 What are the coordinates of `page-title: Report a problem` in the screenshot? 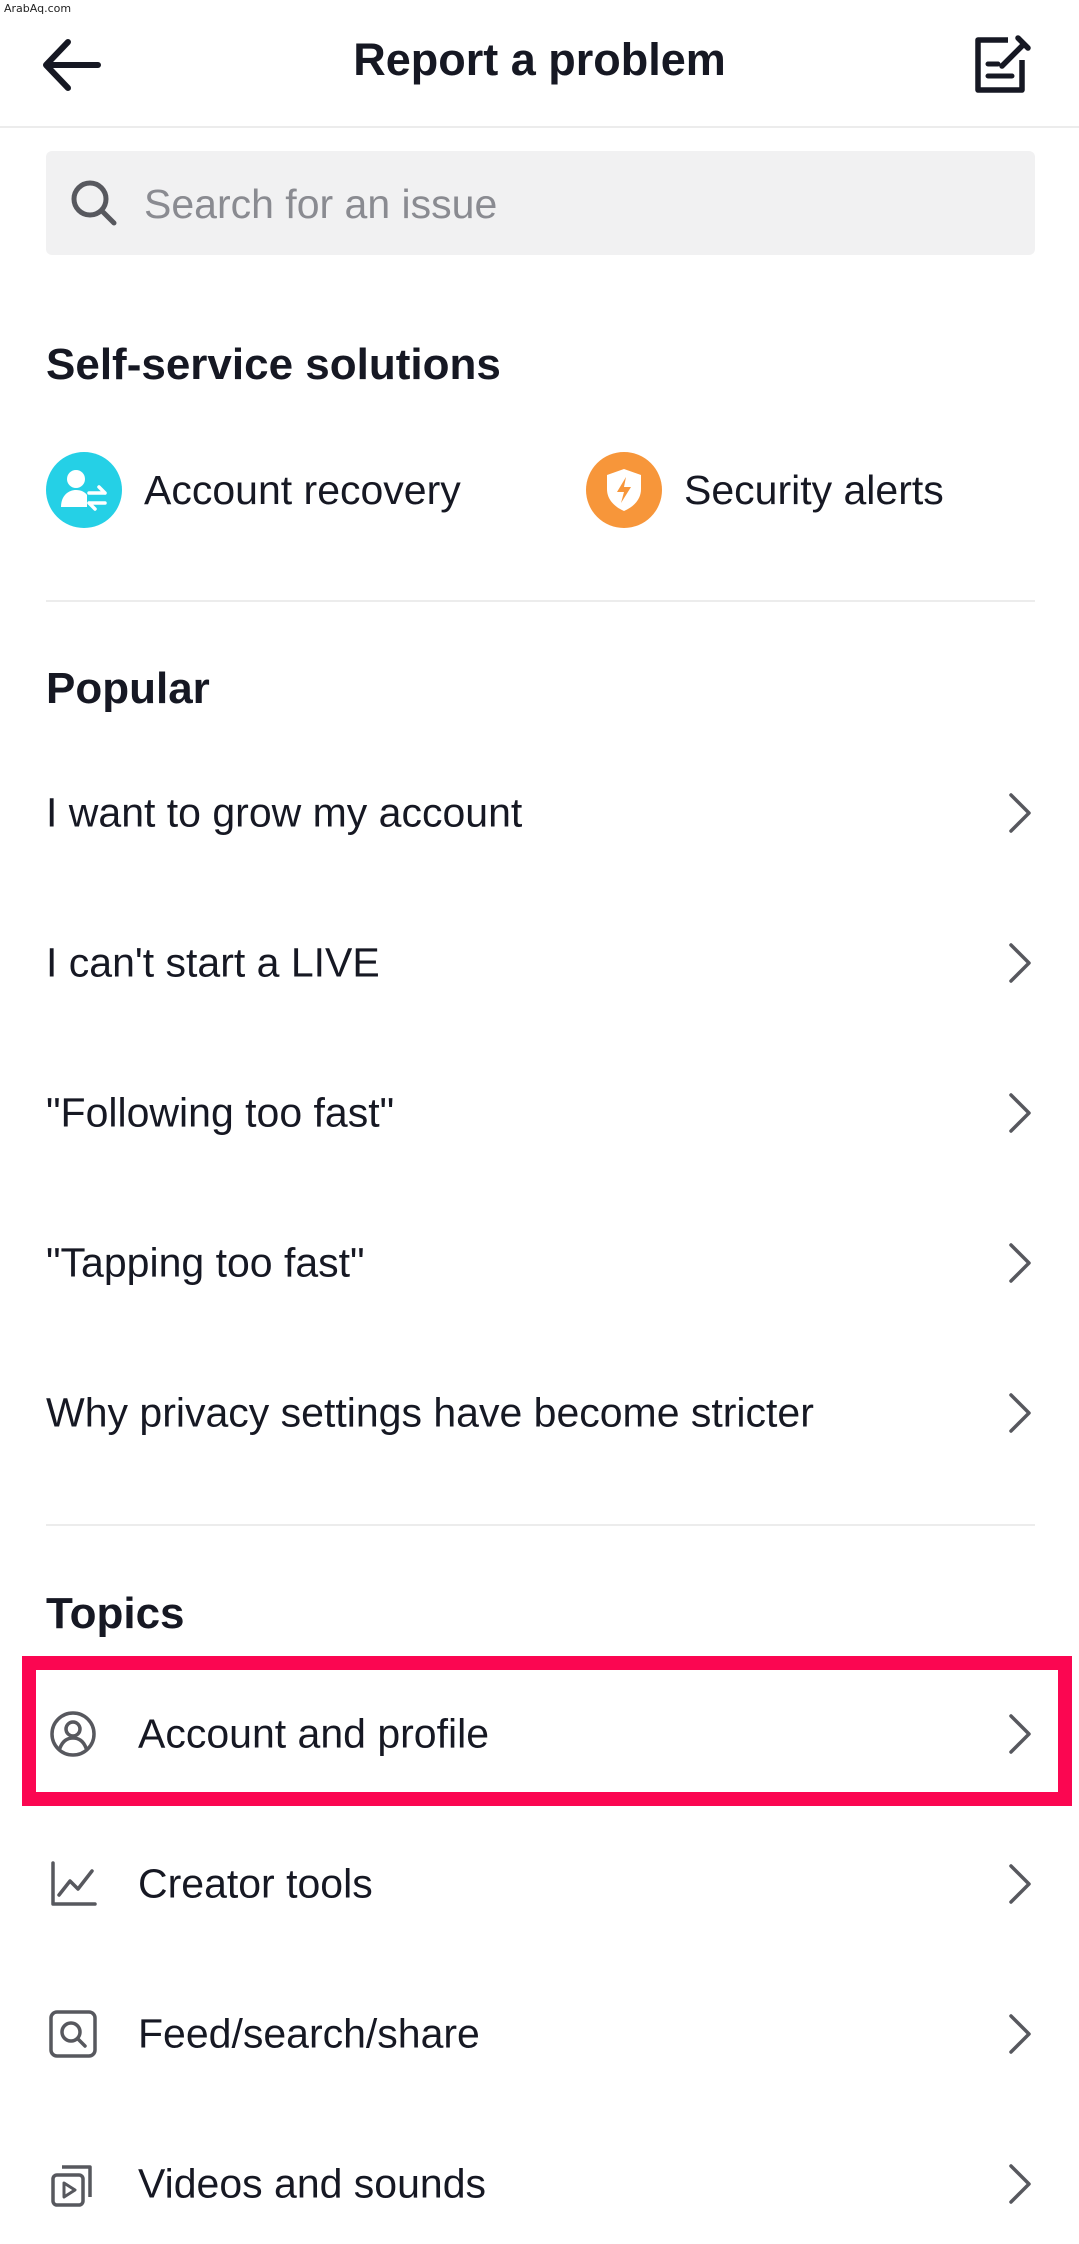 It's located at (539, 59).